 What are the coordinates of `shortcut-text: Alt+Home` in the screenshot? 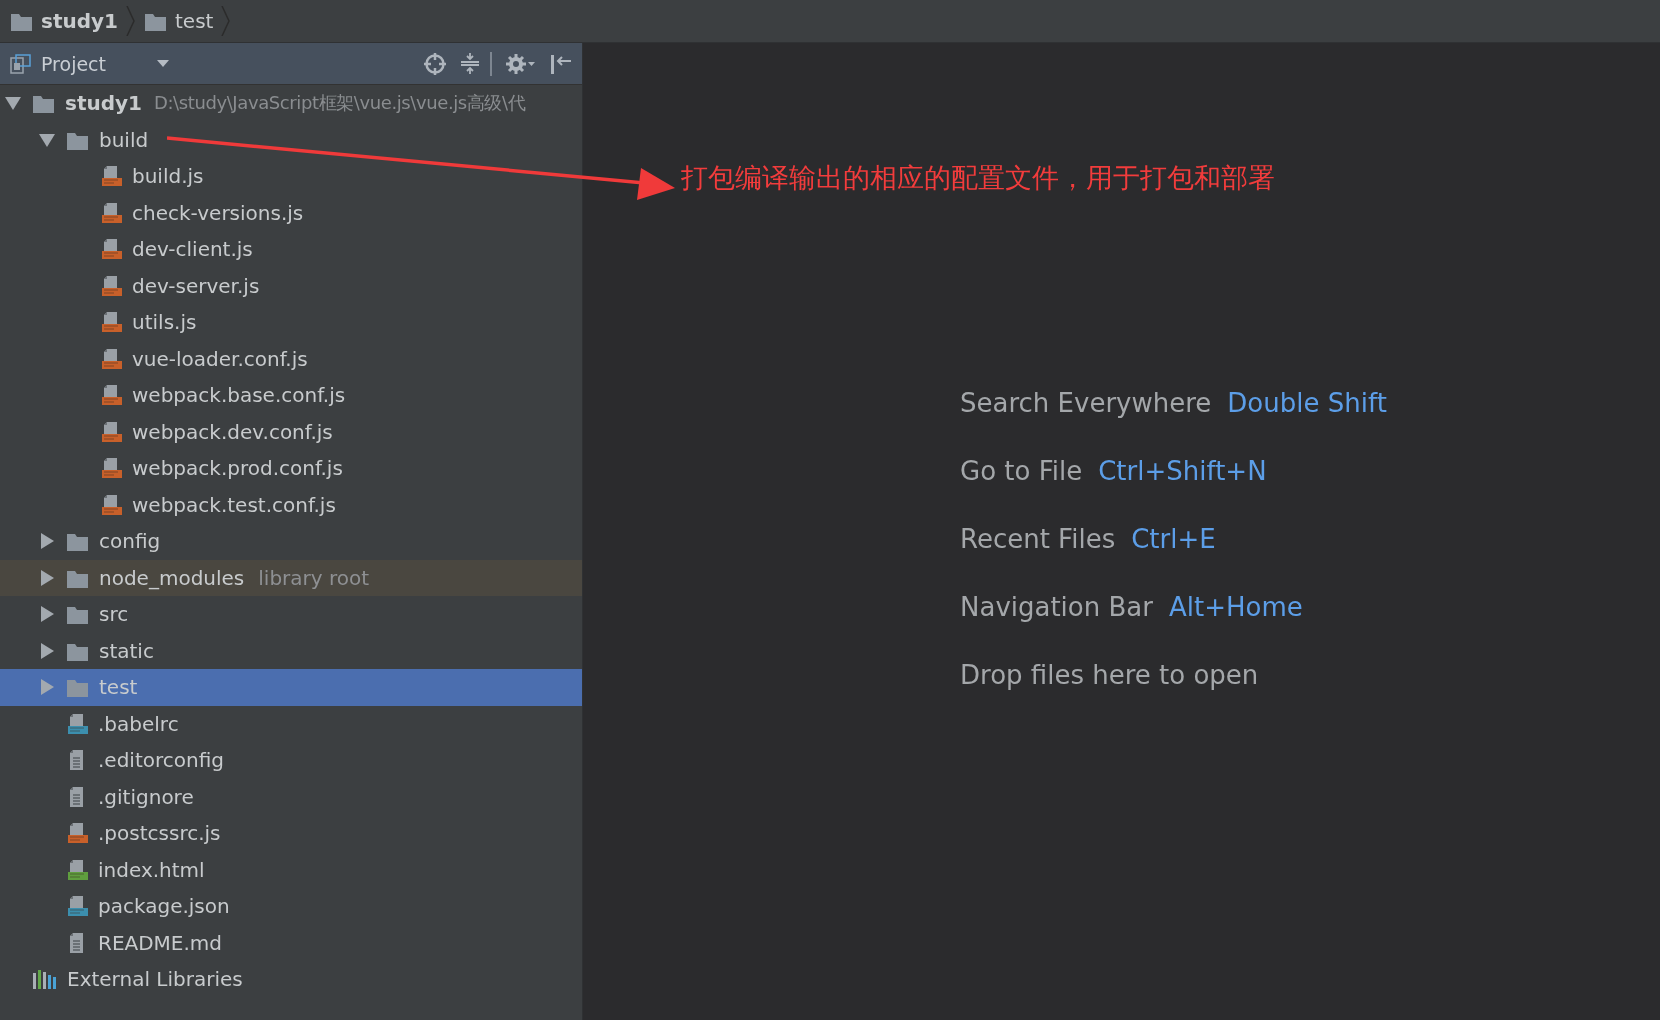 It's located at (1235, 607).